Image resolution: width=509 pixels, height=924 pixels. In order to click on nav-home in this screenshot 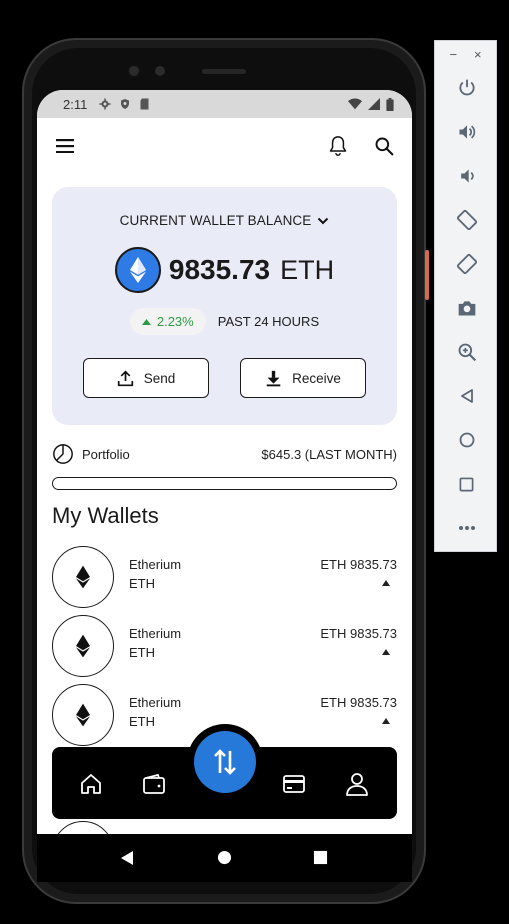, I will do `click(91, 784)`.